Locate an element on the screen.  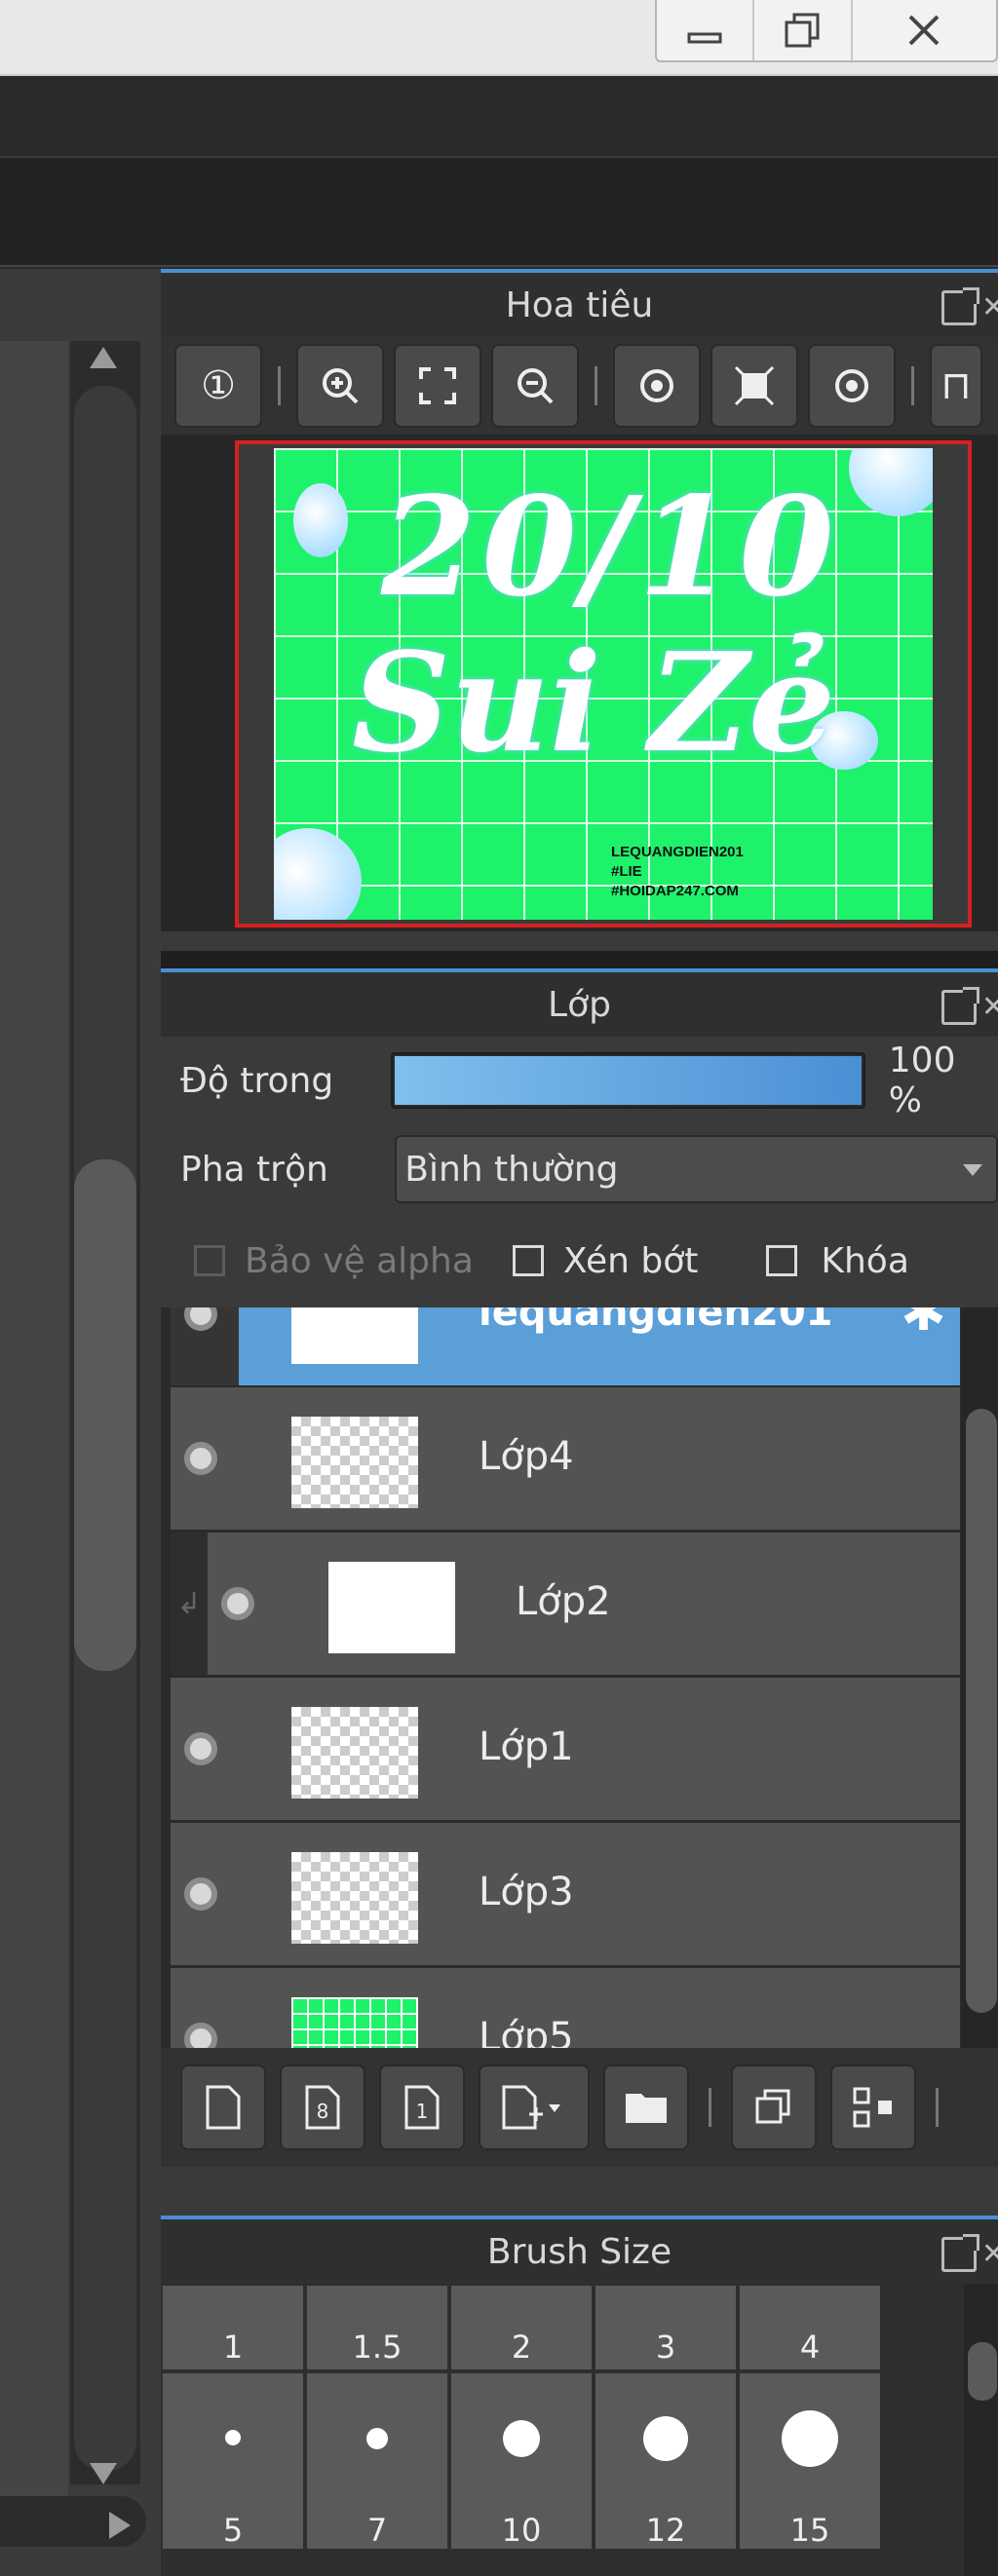
blend-mode-select: Bình thường is located at coordinates (696, 1169).